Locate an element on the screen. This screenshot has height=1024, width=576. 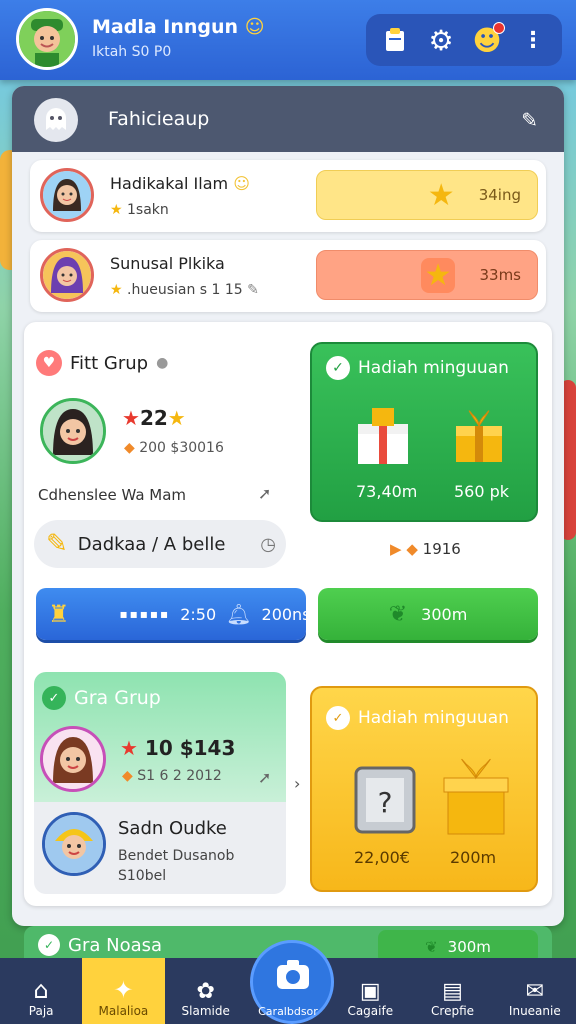
user-name: Madla Inngun ☺ is located at coordinates (178, 27).